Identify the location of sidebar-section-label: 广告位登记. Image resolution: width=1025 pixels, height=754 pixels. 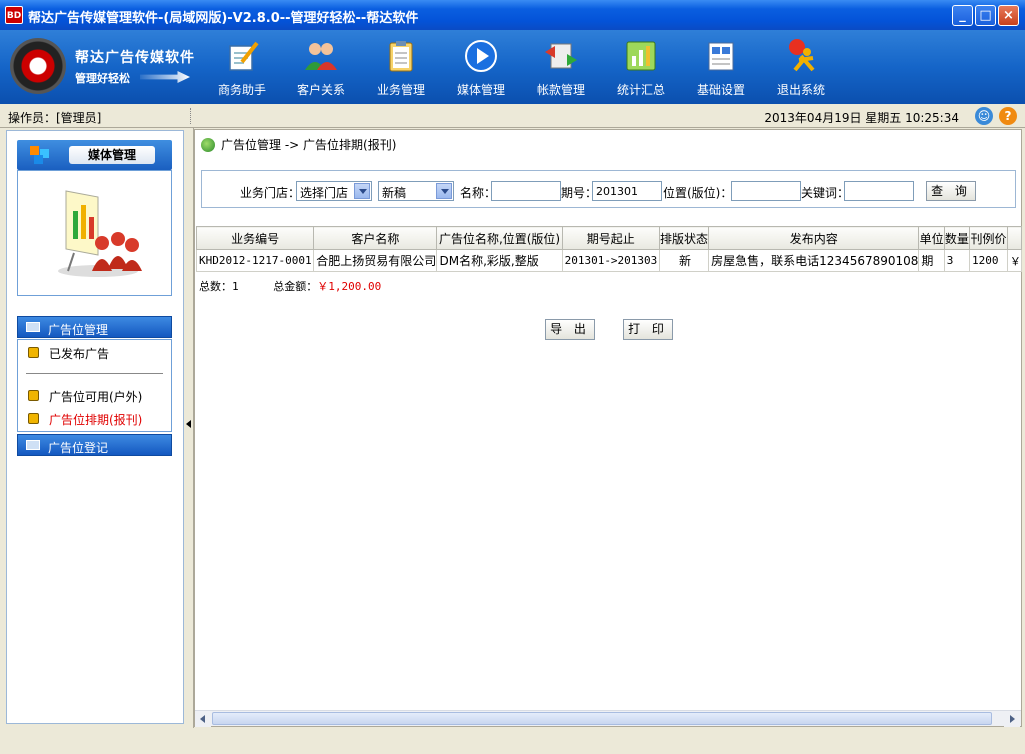
(78, 448).